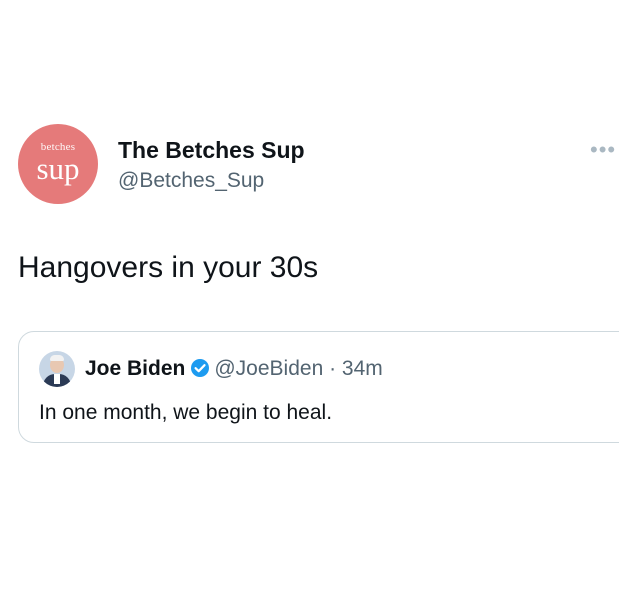 Image resolution: width=619 pixels, height=600 pixels. What do you see at coordinates (362, 368) in the screenshot?
I see `quoted-timestamp: 34m` at bounding box center [362, 368].